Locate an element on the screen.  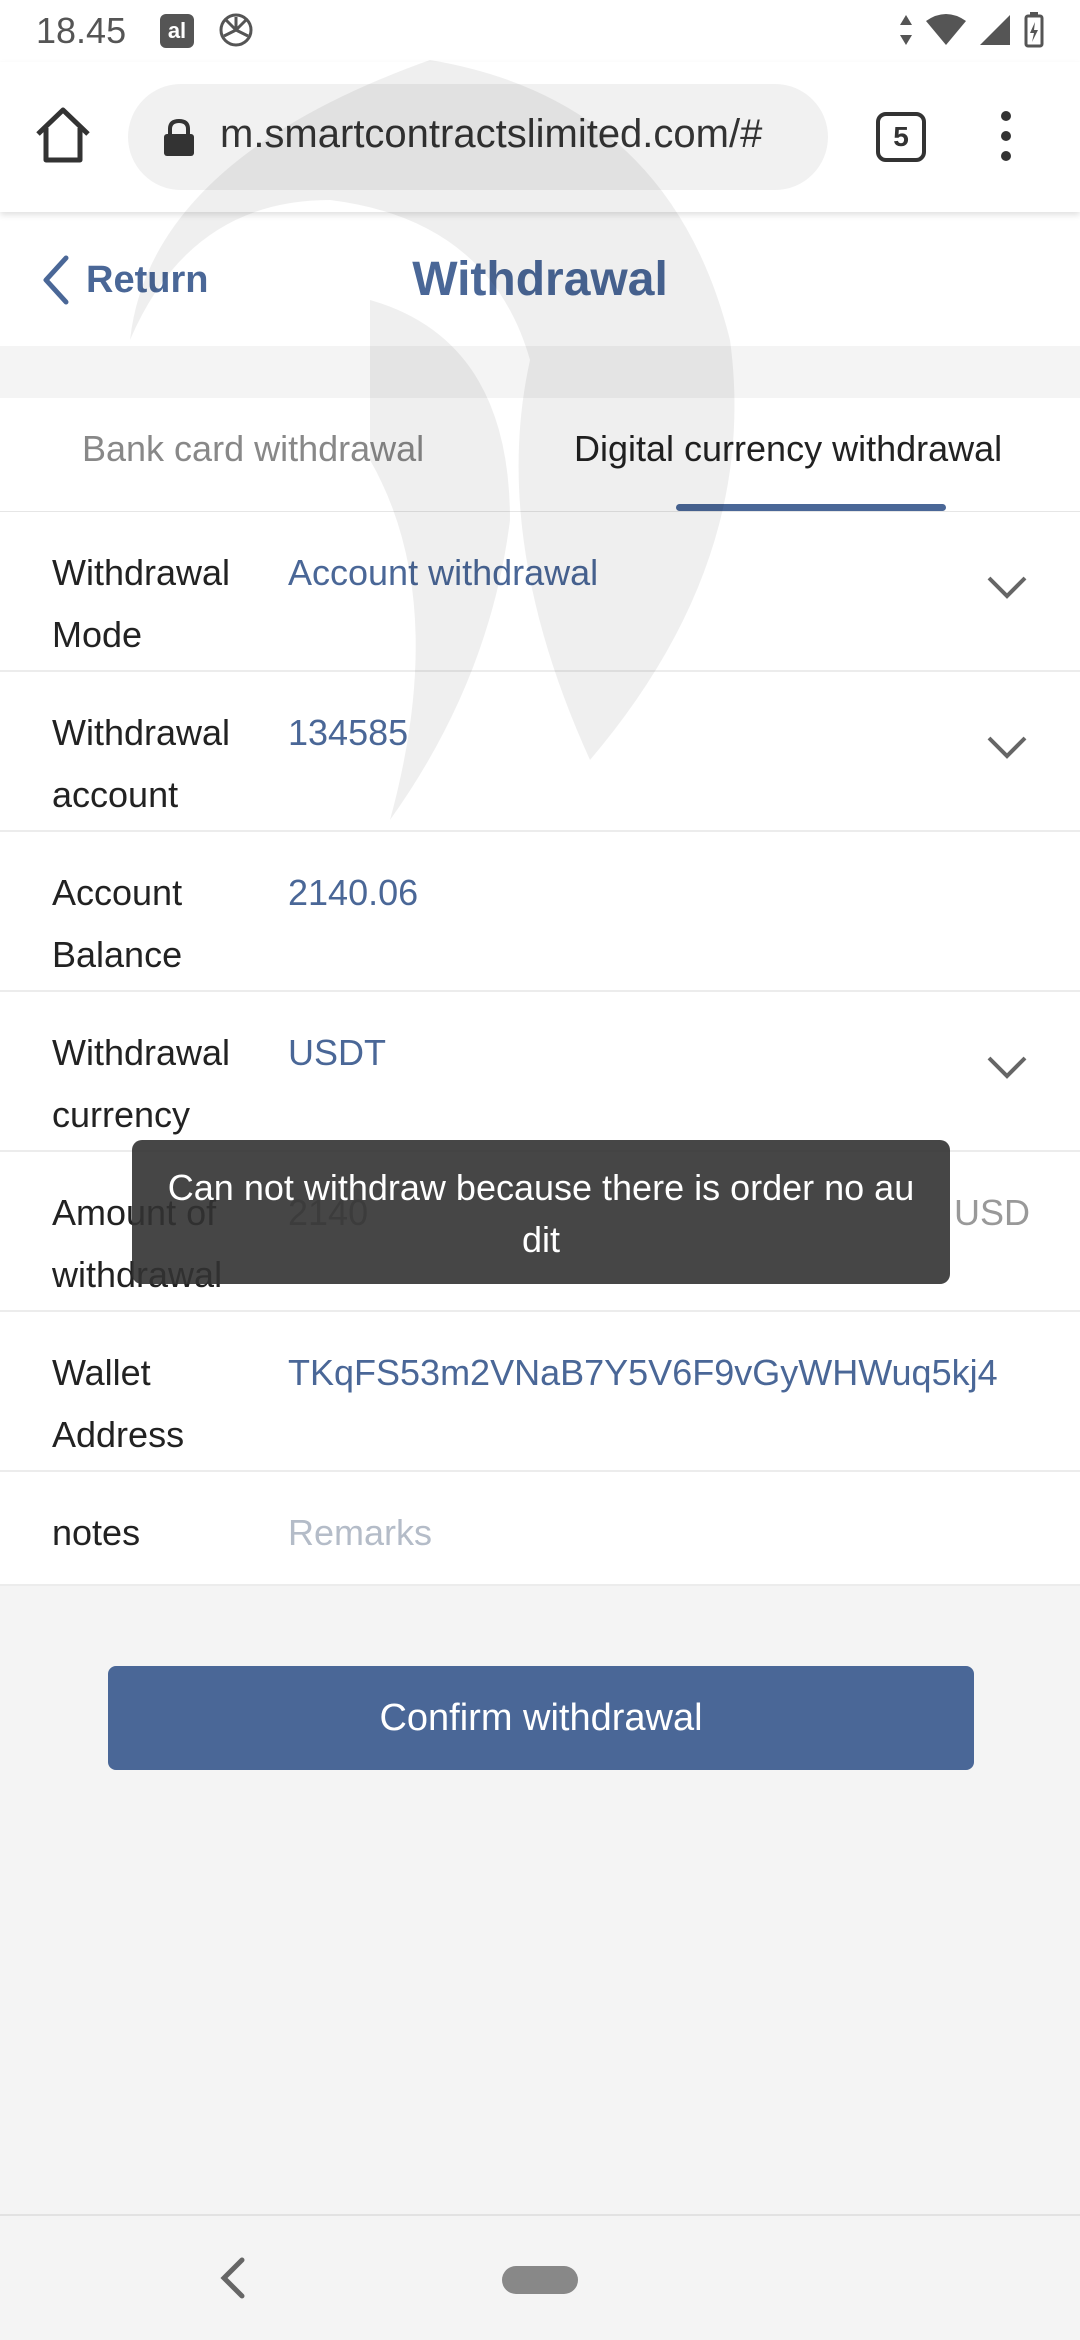
fan-icon is located at coordinates (236, 30).